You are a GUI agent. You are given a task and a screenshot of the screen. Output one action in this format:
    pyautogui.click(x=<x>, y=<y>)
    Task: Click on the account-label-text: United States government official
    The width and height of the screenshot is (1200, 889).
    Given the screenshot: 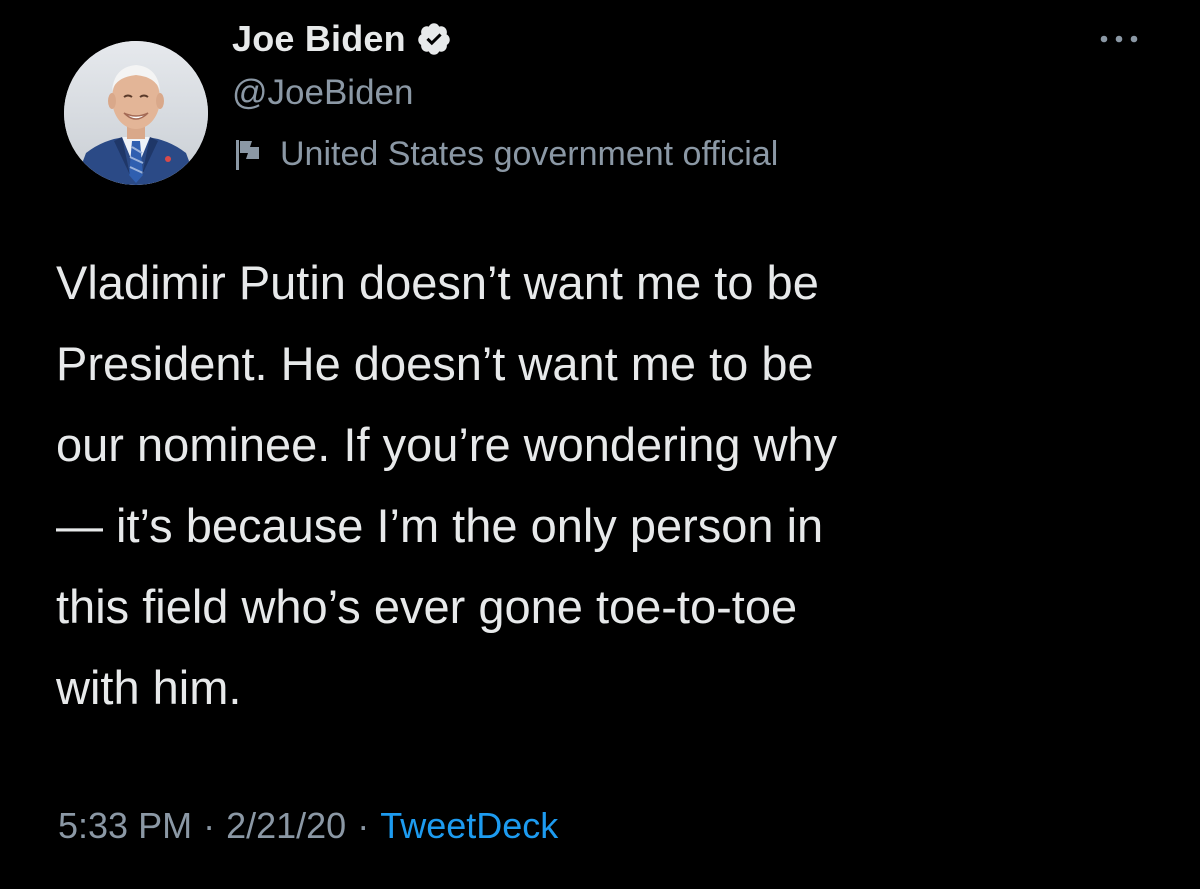 What is the action you would take?
    pyautogui.click(x=529, y=153)
    